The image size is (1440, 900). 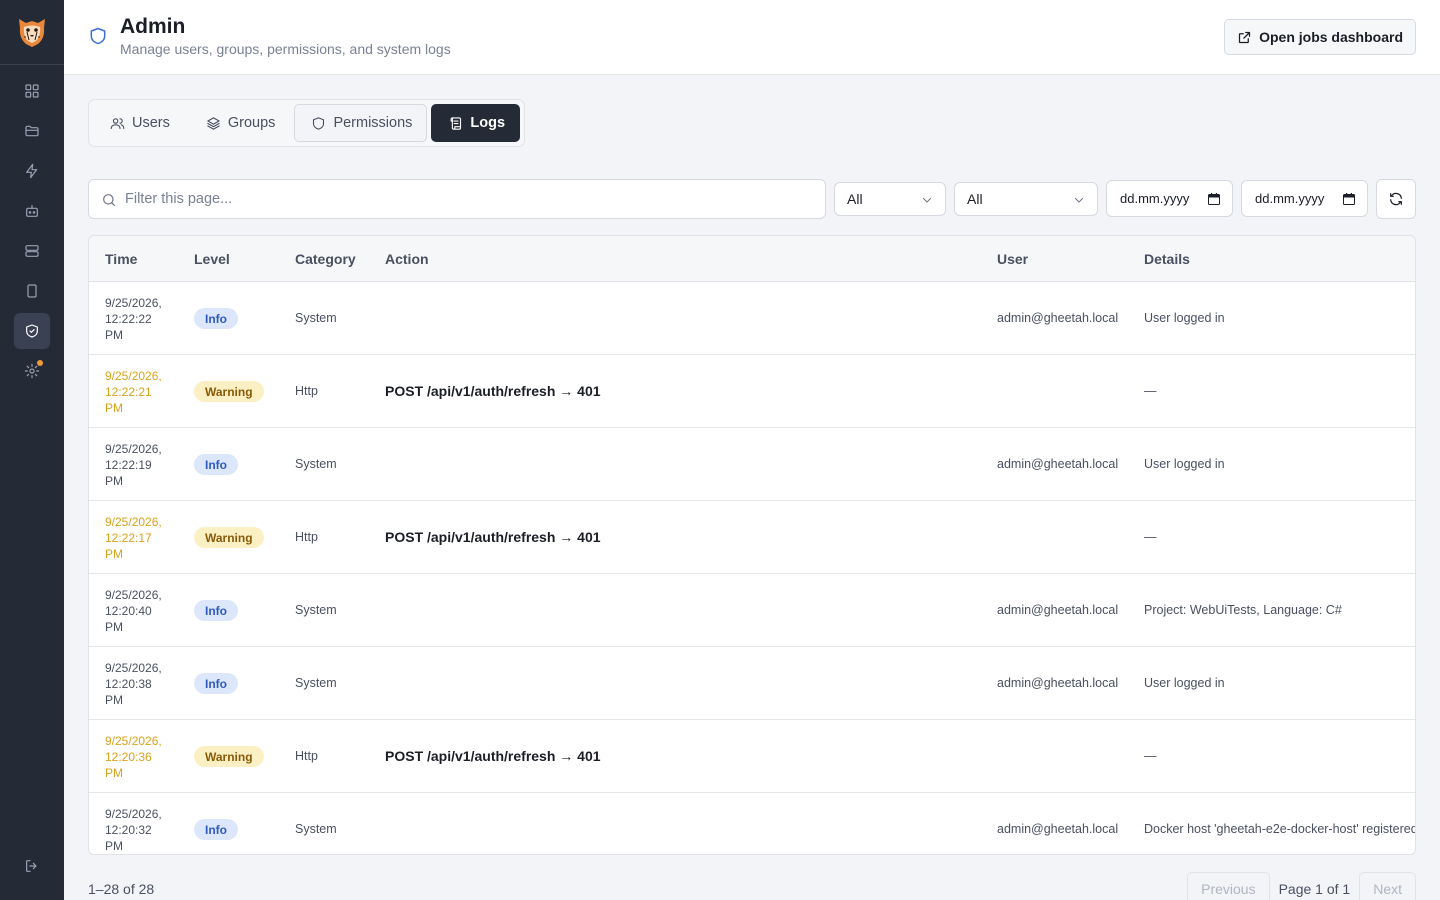 I want to click on log-time: 9/25/2026, 12:20:40 PM, so click(x=140, y=611).